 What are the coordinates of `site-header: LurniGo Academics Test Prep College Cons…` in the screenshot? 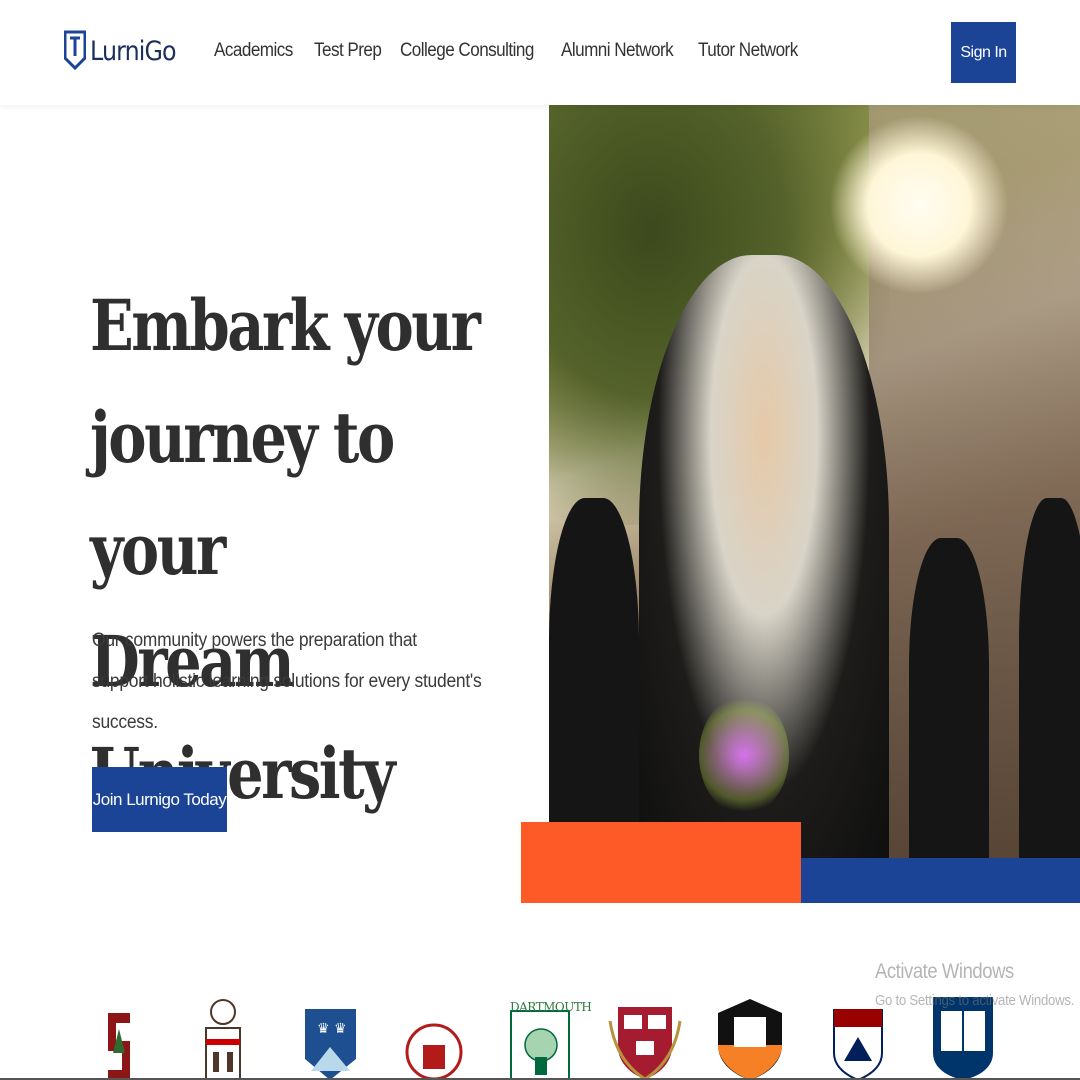 It's located at (540, 52).